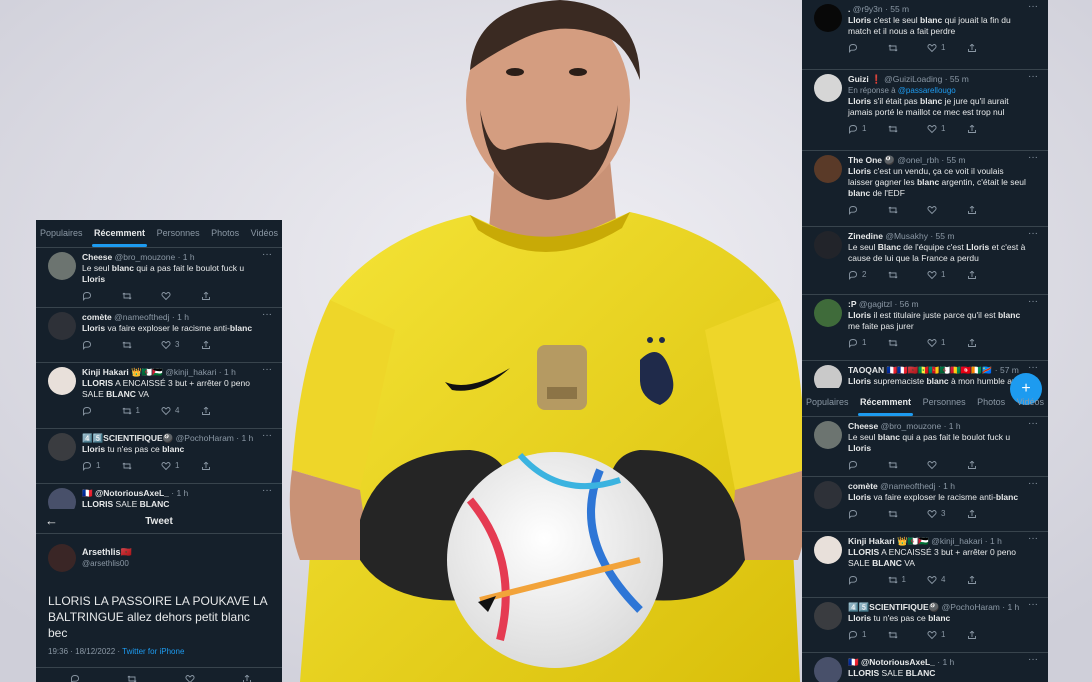 Image resolution: width=1092 pixels, height=682 pixels. I want to click on tweet-source-link: Twitter for iPhone, so click(153, 651).